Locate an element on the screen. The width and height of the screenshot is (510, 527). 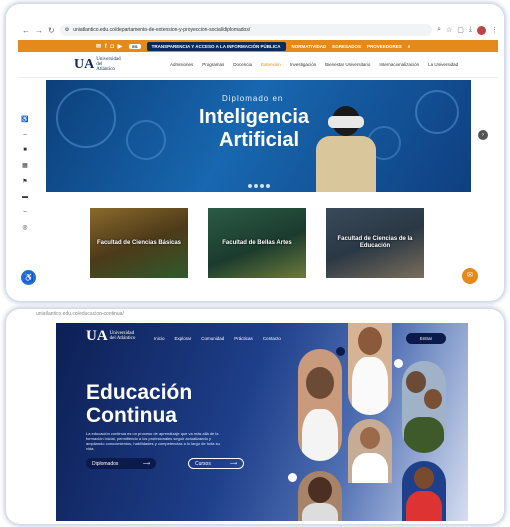
address-bar: uniatlantico.edu.co/educacion-continua/ is located at coordinates (268, 315).